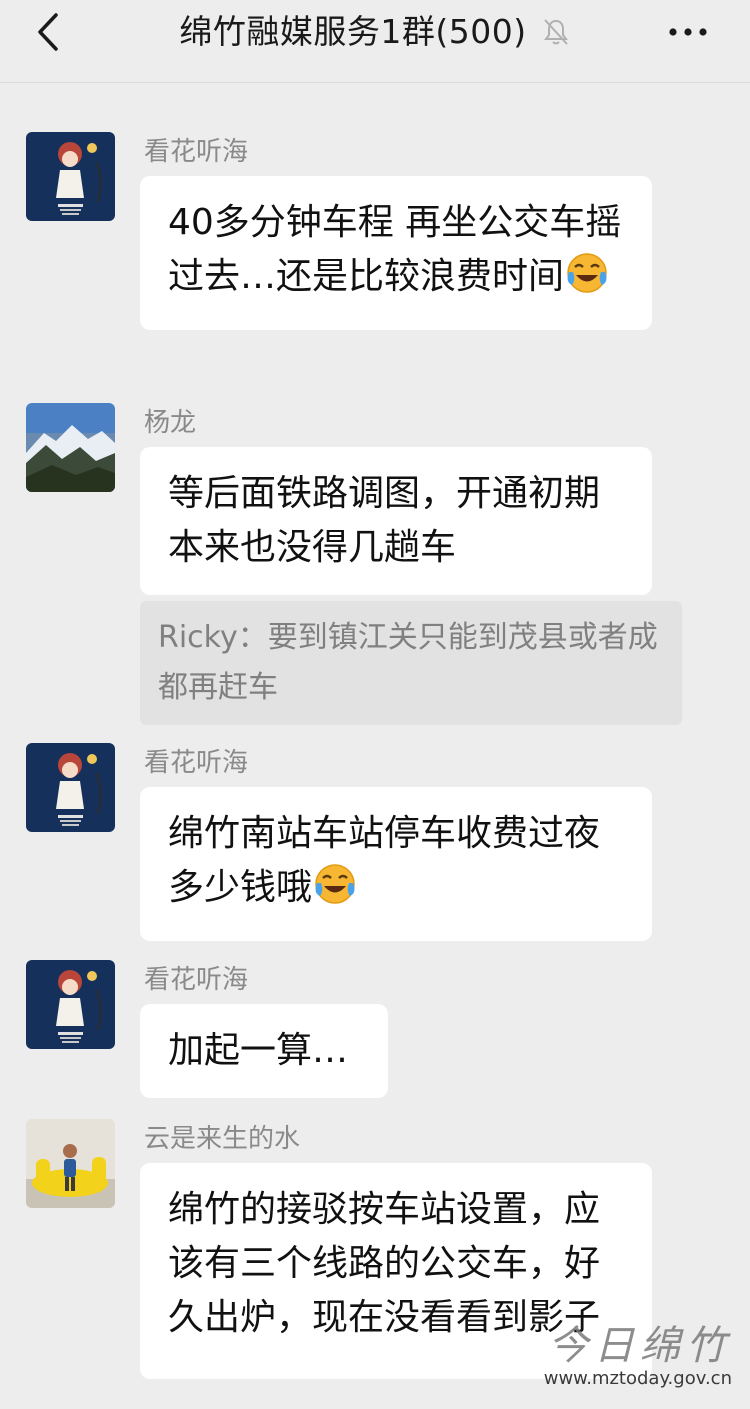 The height and width of the screenshot is (1409, 750). Describe the element at coordinates (637, 1378) in the screenshot. I see `watermark-url: www.mztoday.gov.cn` at that location.